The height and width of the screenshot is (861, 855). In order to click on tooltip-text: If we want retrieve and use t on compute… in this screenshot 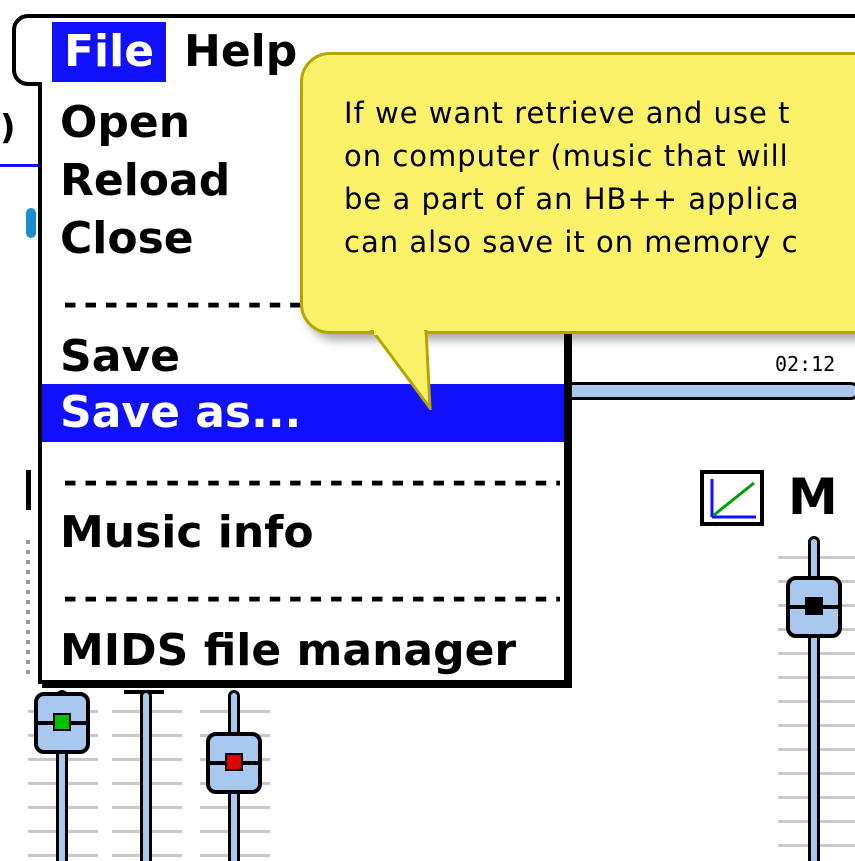, I will do `click(599, 178)`.